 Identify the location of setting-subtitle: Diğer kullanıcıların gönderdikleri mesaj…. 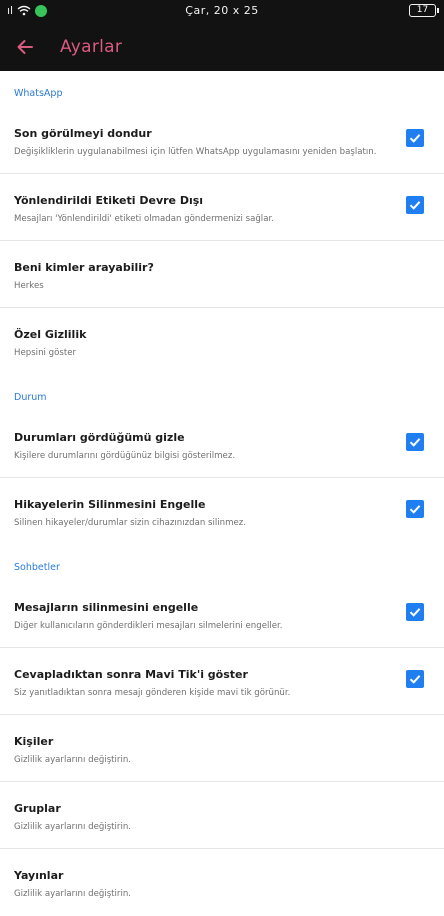
(148, 626).